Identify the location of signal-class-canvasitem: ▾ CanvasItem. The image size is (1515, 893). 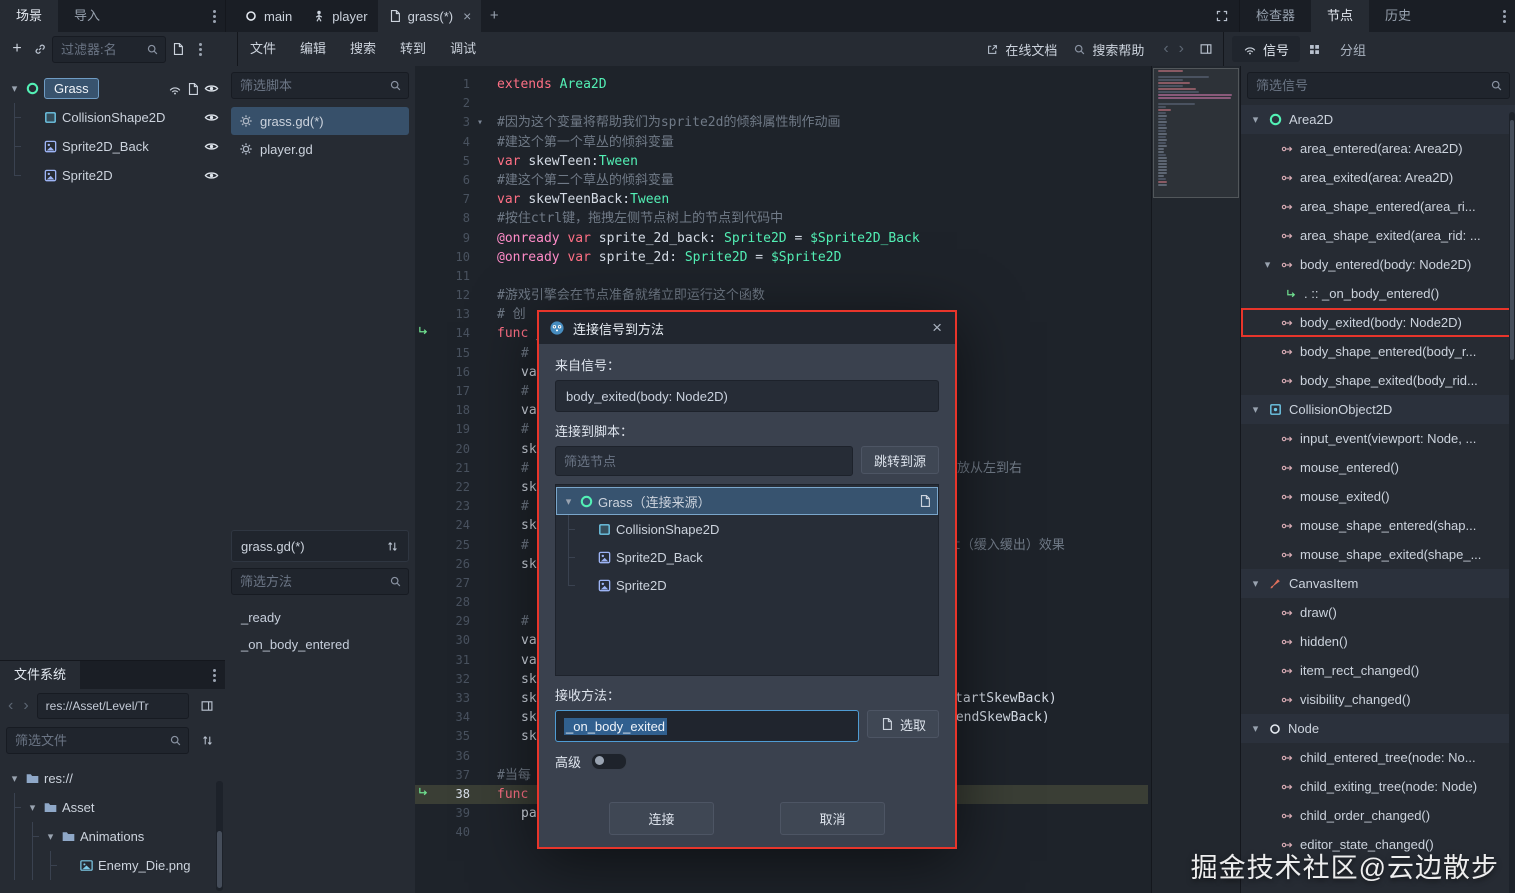
(1378, 583).